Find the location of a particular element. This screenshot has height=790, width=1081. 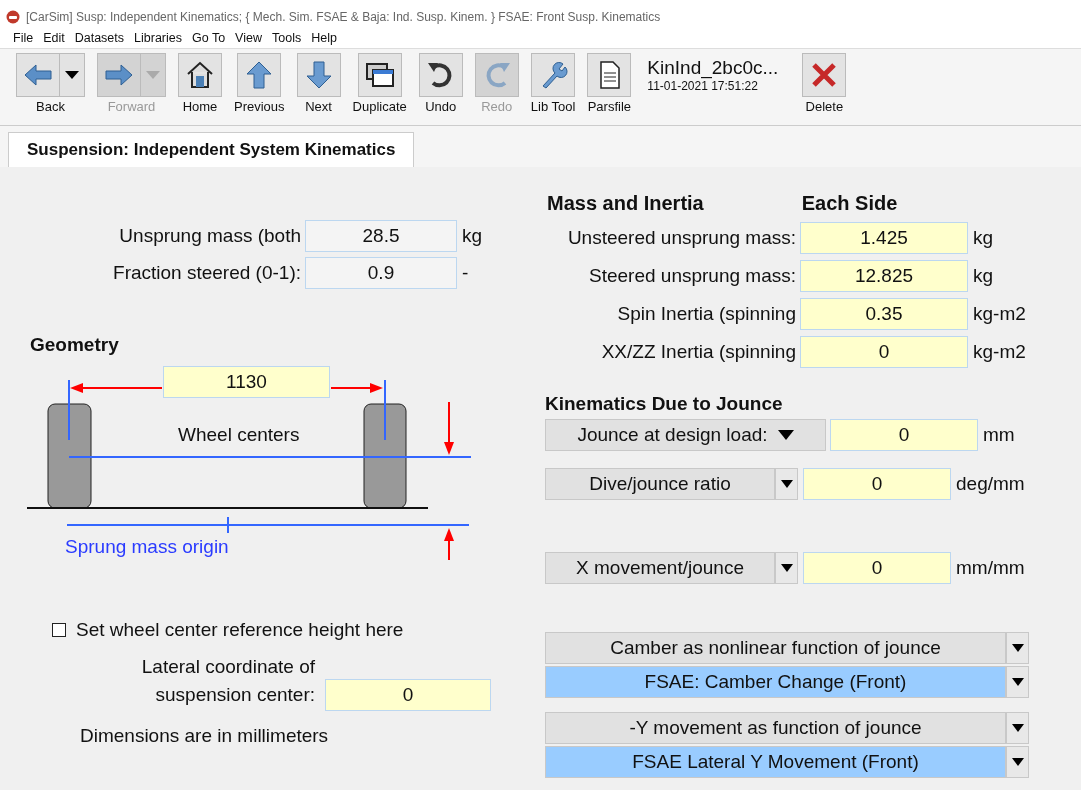

checkbox-label: Set wheel center reference height here is located at coordinates (240, 630).